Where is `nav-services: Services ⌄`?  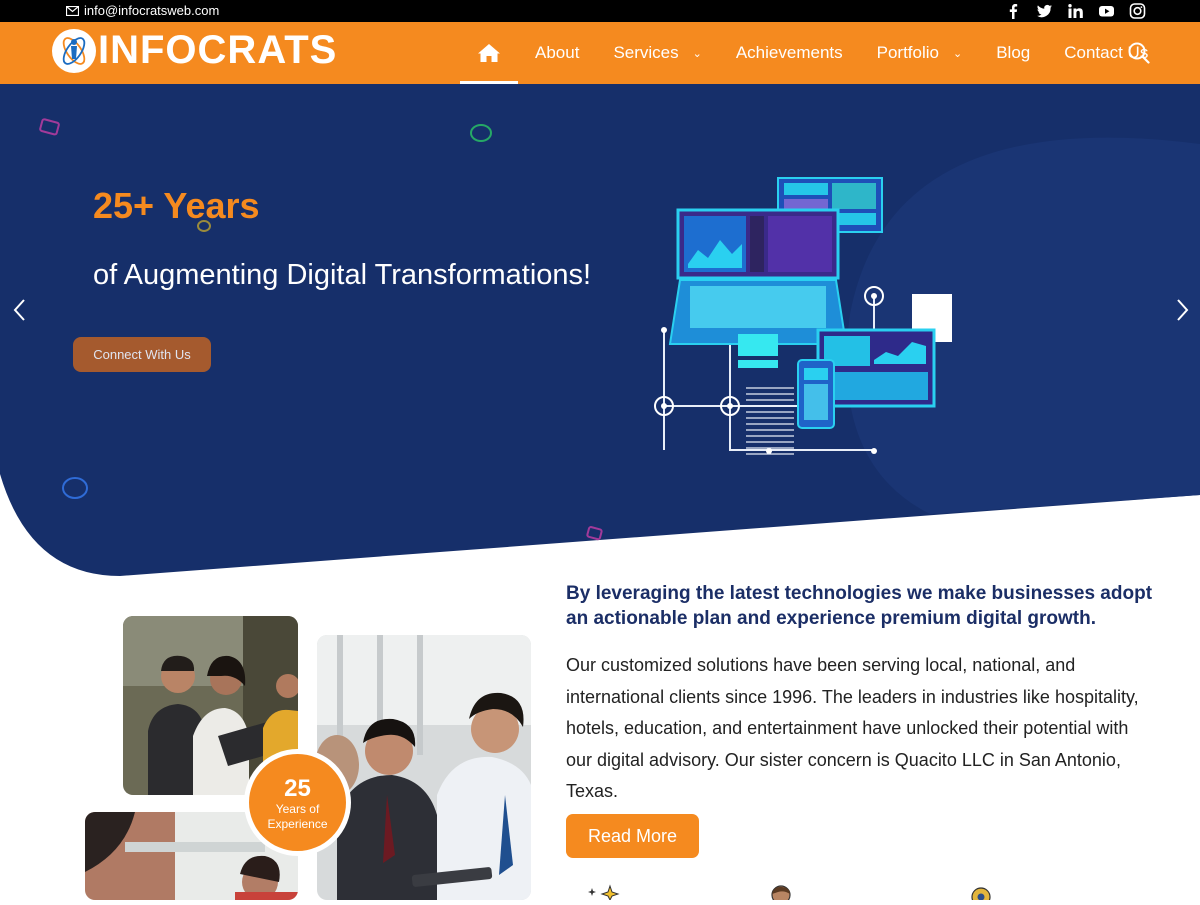 nav-services: Services ⌄ is located at coordinates (657, 53).